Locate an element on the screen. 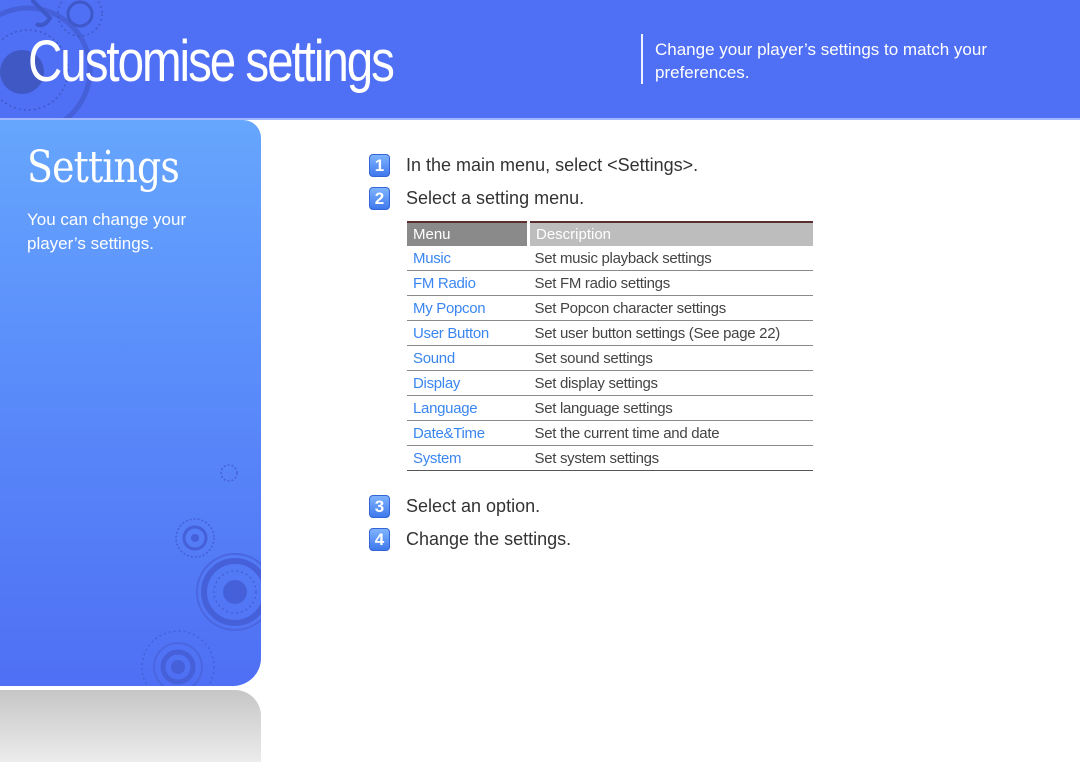 The height and width of the screenshot is (762, 1080). menu-description: Set system settings is located at coordinates (670, 458).